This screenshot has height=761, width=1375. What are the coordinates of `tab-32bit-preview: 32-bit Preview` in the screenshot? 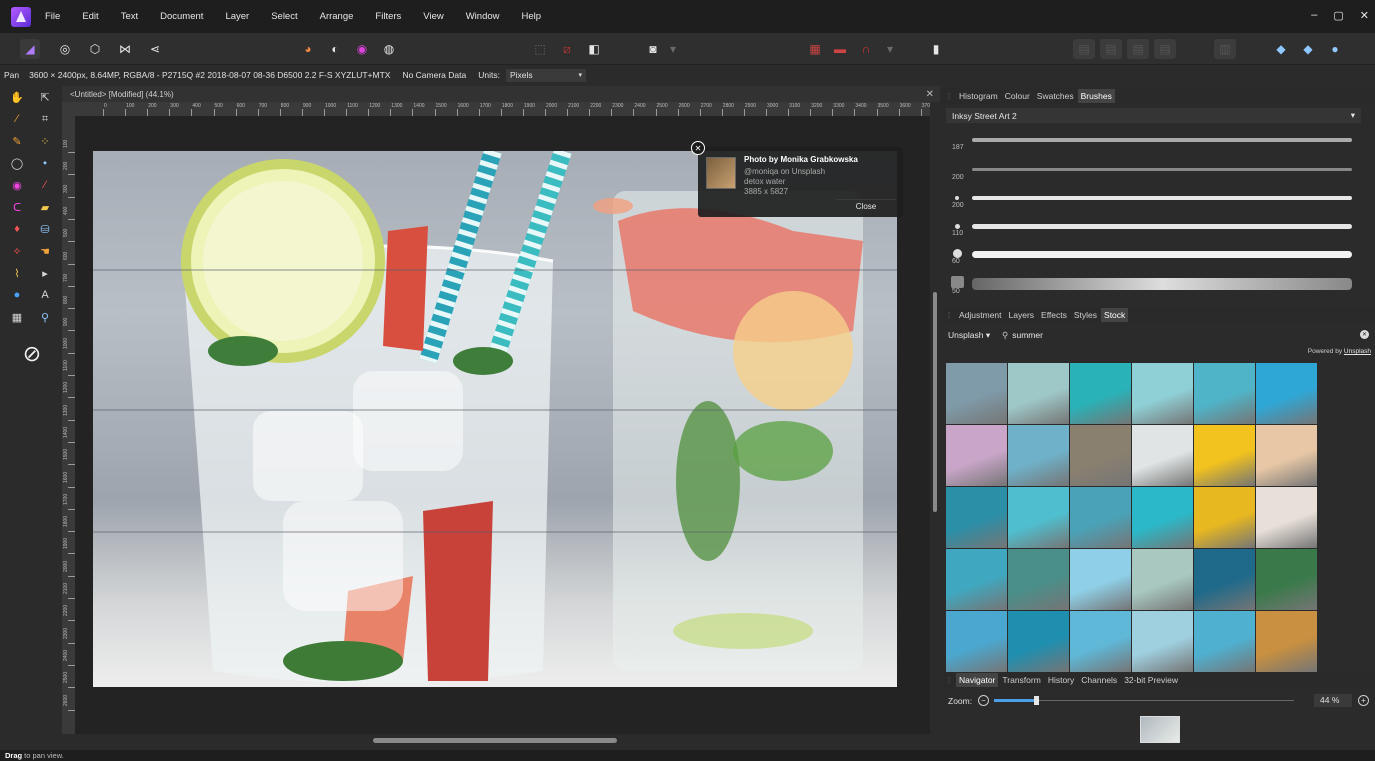 It's located at (1151, 680).